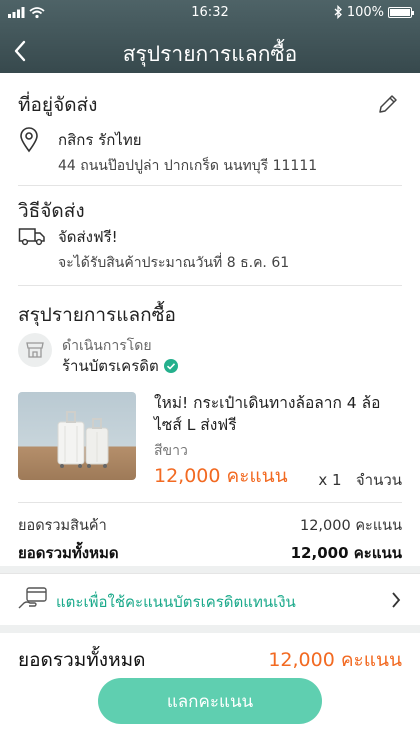 This screenshot has width=420, height=748. Describe the element at coordinates (100, 140) in the screenshot. I see `recipient-name: กสิกร รักไทย` at that location.